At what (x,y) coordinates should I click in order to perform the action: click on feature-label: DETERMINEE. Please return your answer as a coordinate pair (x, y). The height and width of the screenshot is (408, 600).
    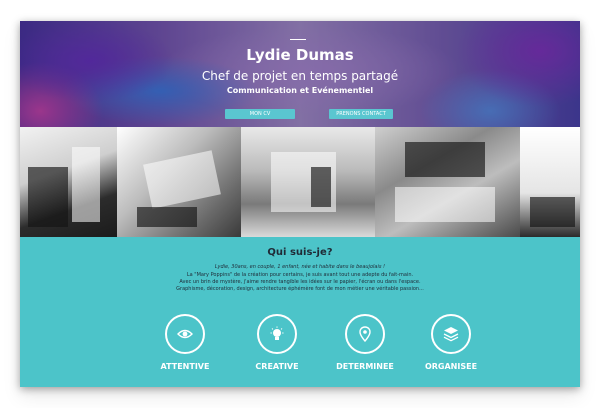
    Looking at the image, I should click on (365, 366).